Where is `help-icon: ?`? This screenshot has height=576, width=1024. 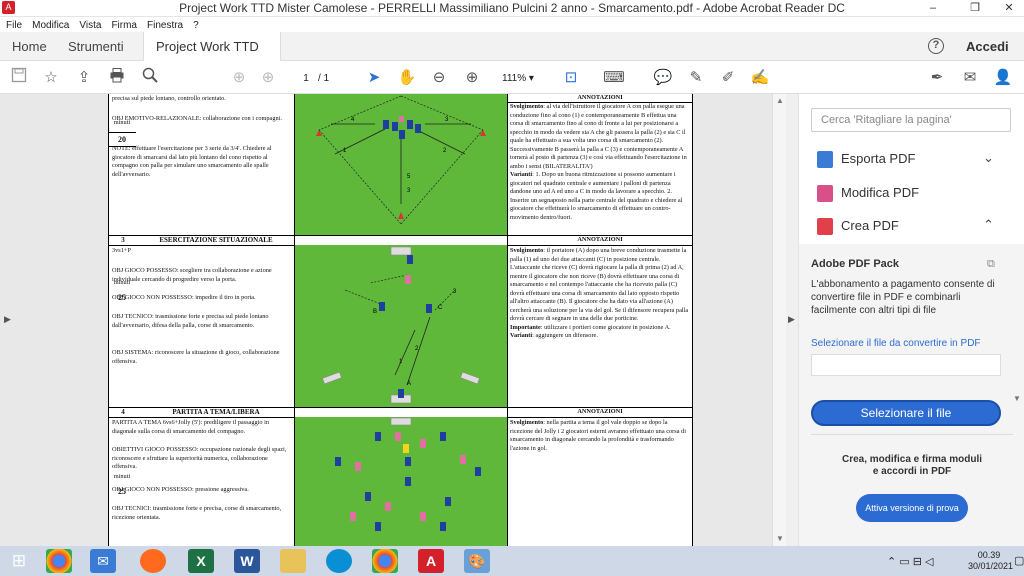
help-icon: ? is located at coordinates (936, 46).